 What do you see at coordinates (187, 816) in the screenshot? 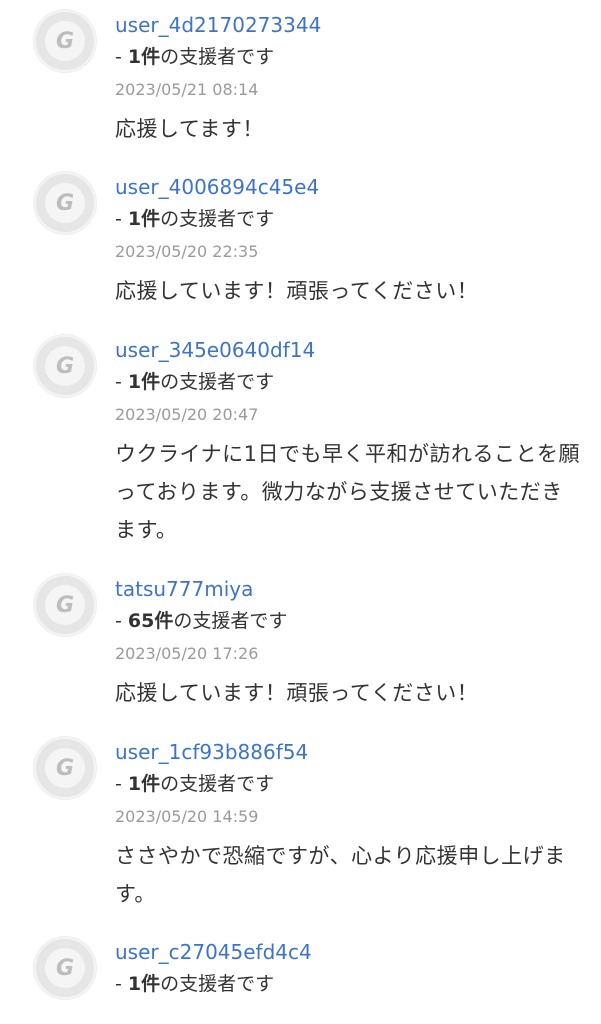
I see `comment-timestamp: 2023/05/20 14:59` at bounding box center [187, 816].